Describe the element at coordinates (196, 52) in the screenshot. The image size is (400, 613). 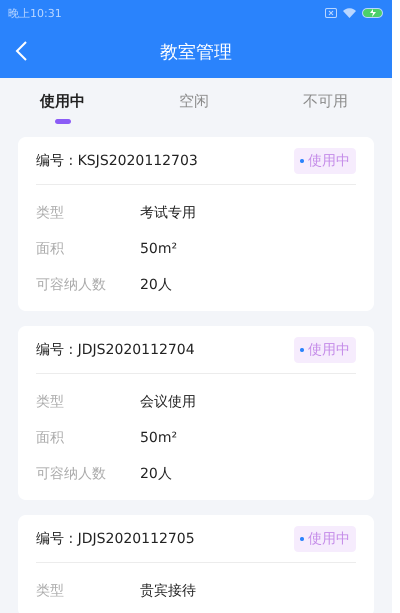
I see `page-title: 教室管理` at that location.